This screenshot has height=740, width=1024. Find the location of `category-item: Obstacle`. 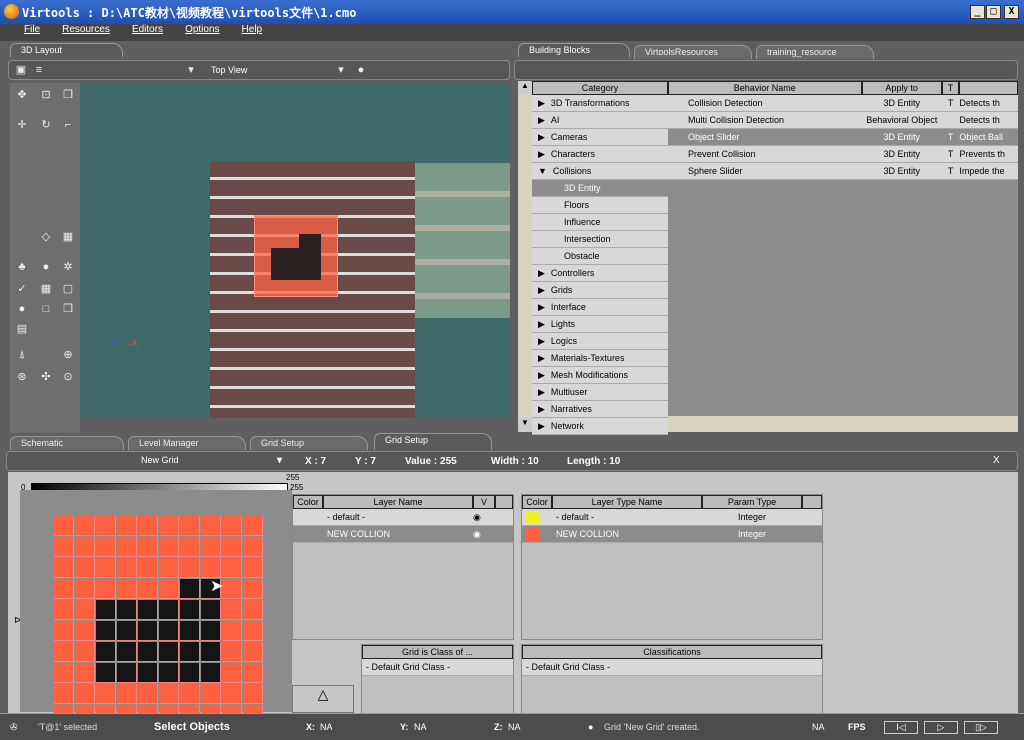

category-item: Obstacle is located at coordinates (600, 256).